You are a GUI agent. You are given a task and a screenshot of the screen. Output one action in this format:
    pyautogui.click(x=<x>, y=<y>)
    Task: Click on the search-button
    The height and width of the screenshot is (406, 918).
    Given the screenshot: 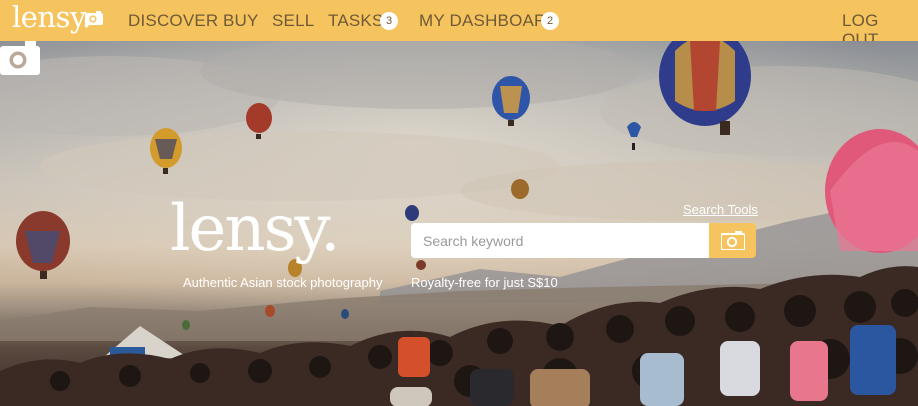 What is the action you would take?
    pyautogui.click(x=732, y=240)
    